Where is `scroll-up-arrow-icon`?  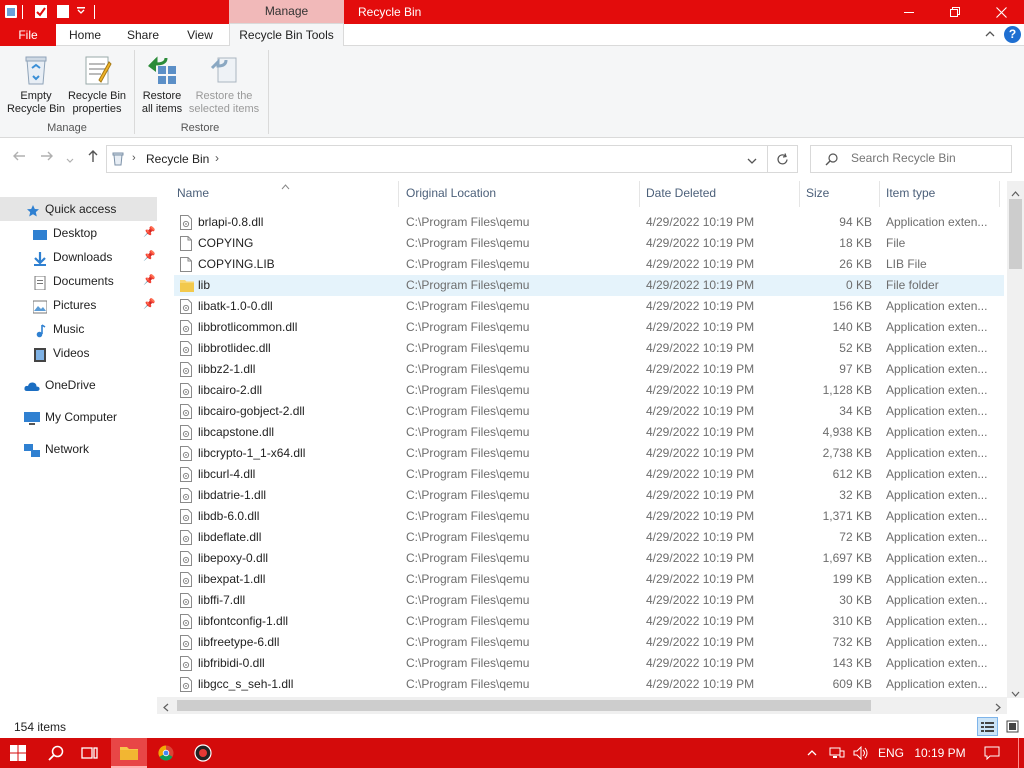
scroll-up-arrow-icon is located at coordinates (1015, 193).